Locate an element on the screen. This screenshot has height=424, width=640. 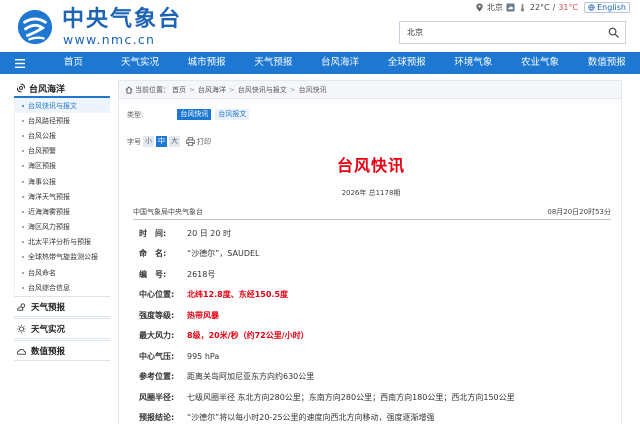
sidebar-item-typhoon-bulletin: 台风快讯与报文 is located at coordinates (62, 106).